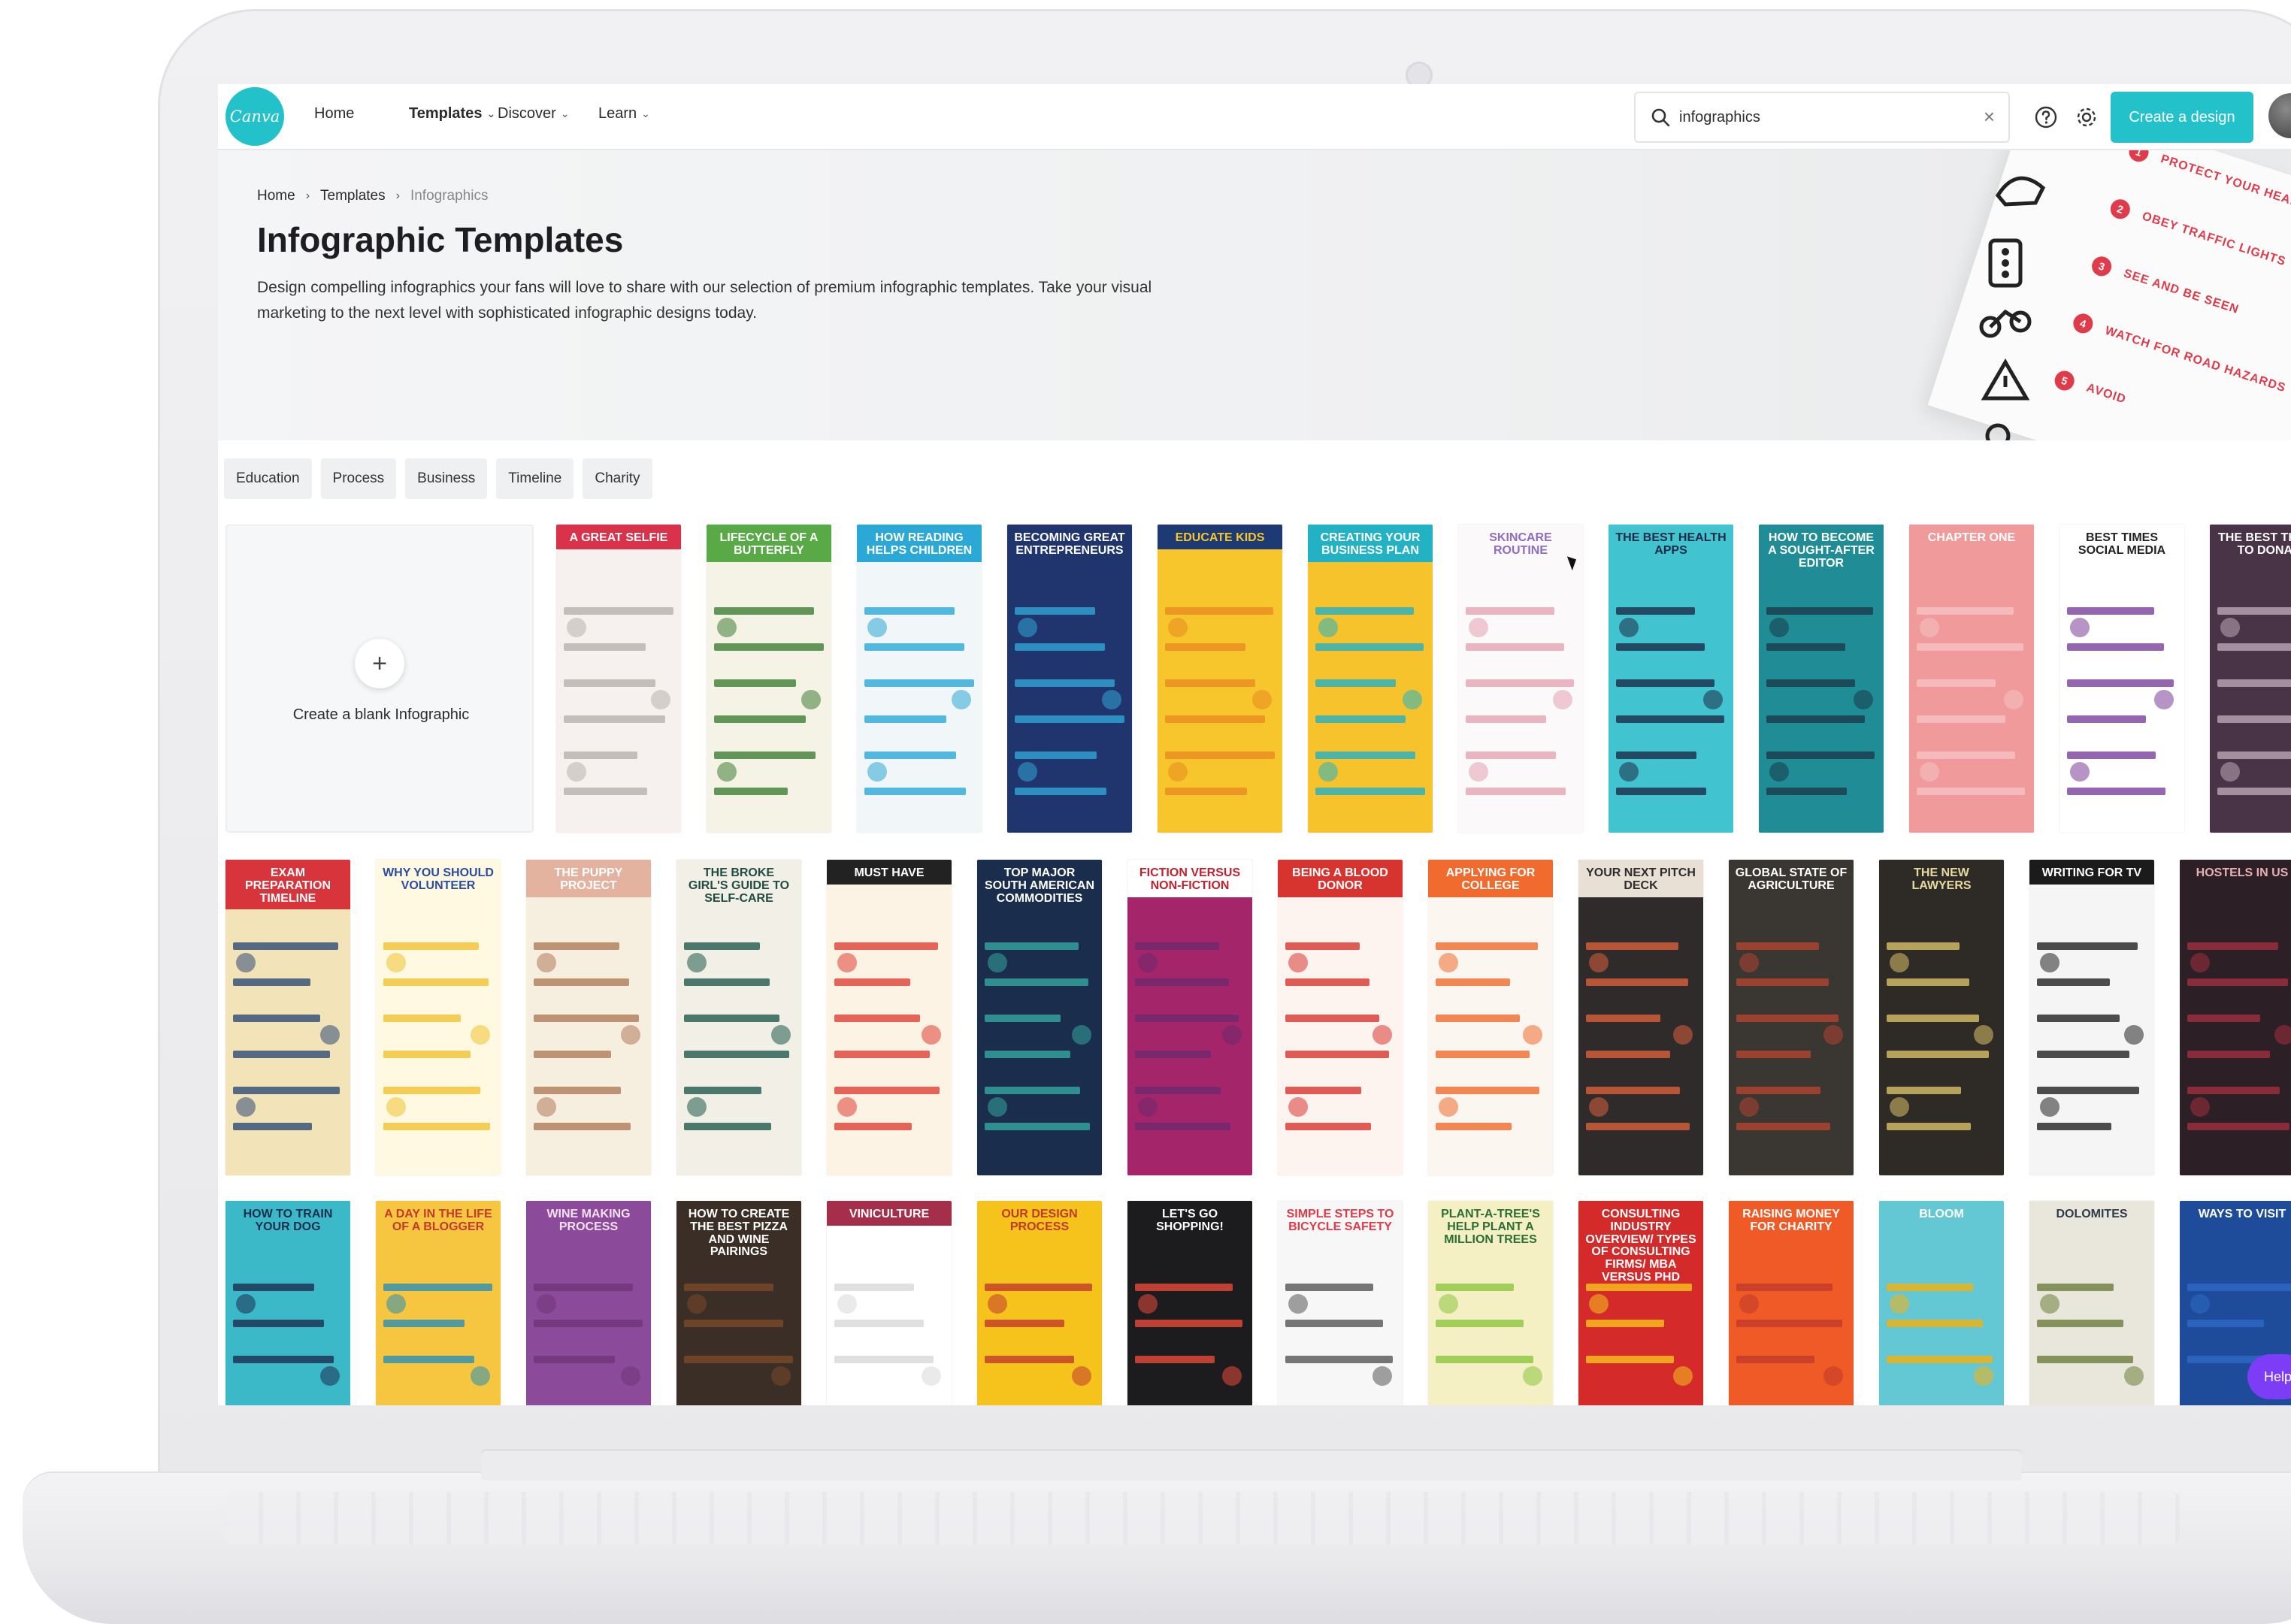 The image size is (2291, 1624). I want to click on template-card: Must Have, so click(889, 1017).